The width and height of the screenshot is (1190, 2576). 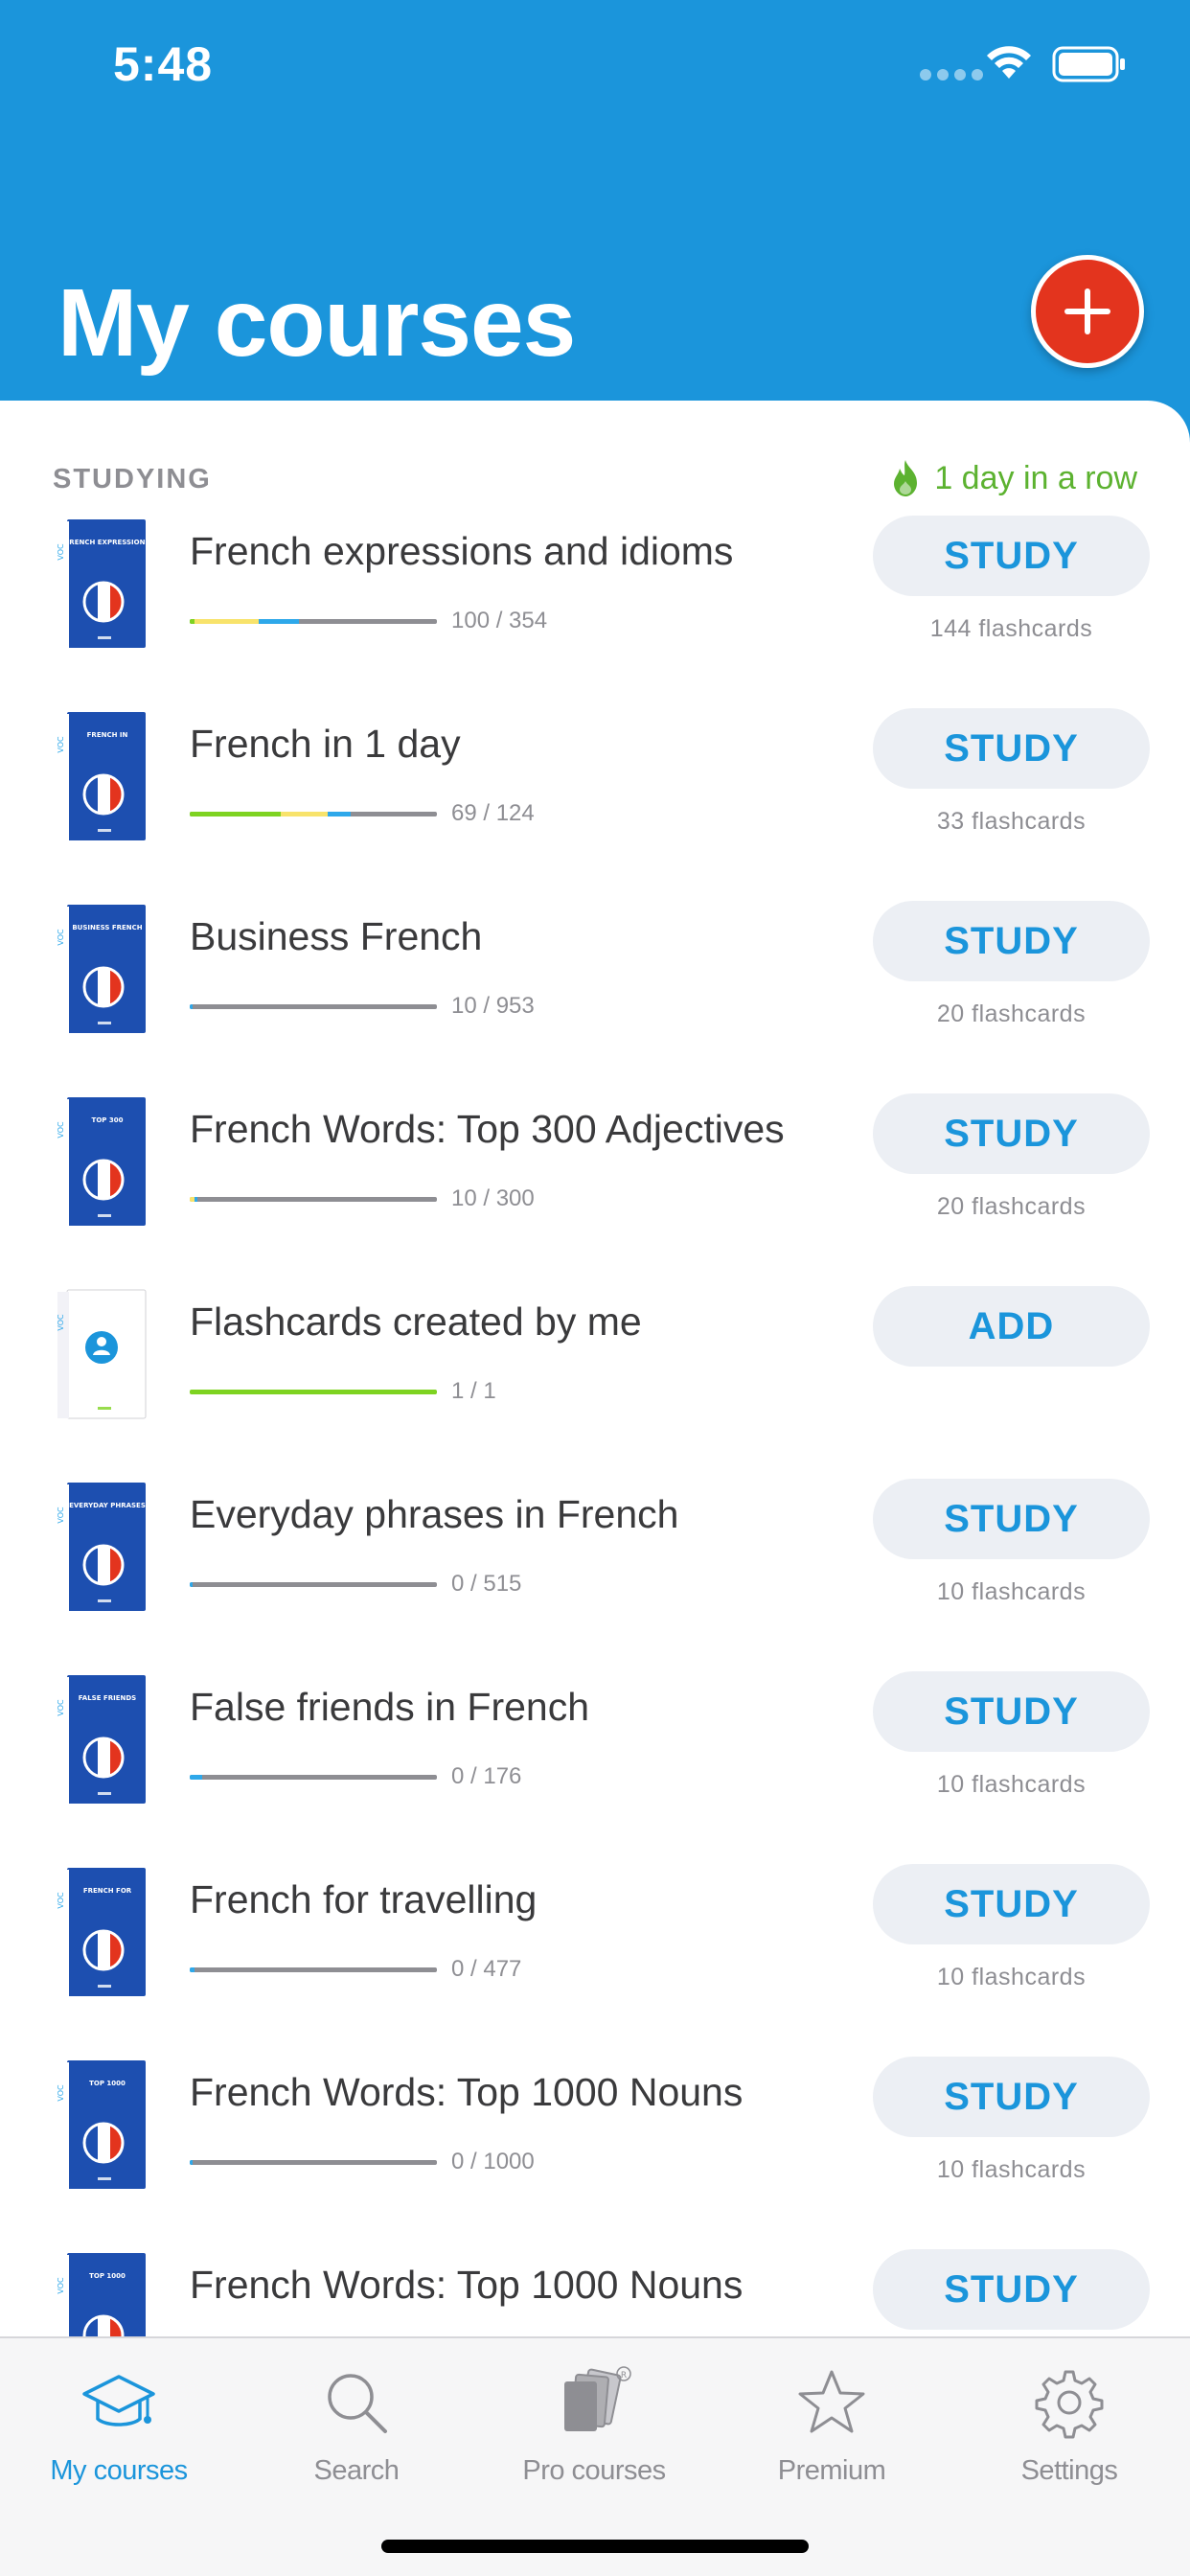 I want to click on home-indicator, so click(x=595, y=2546).